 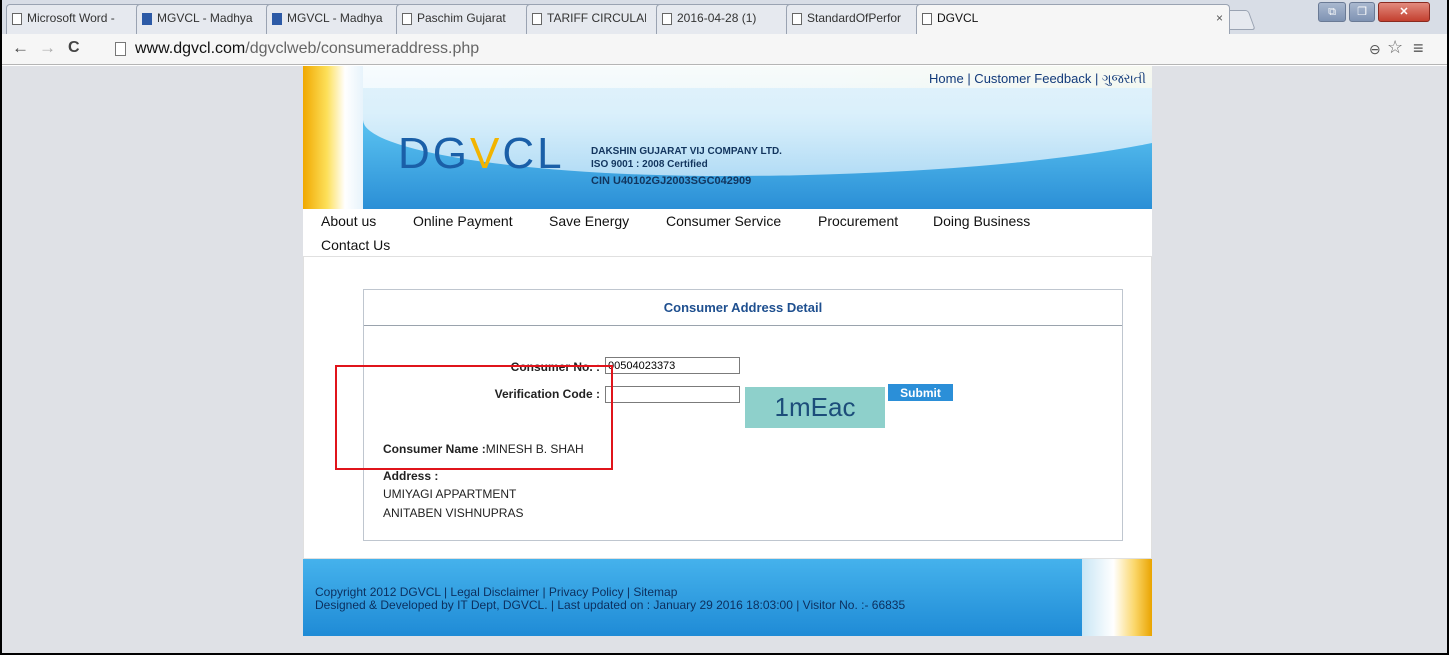 I want to click on bookmark-star-icon: ☆, so click(x=1395, y=47).